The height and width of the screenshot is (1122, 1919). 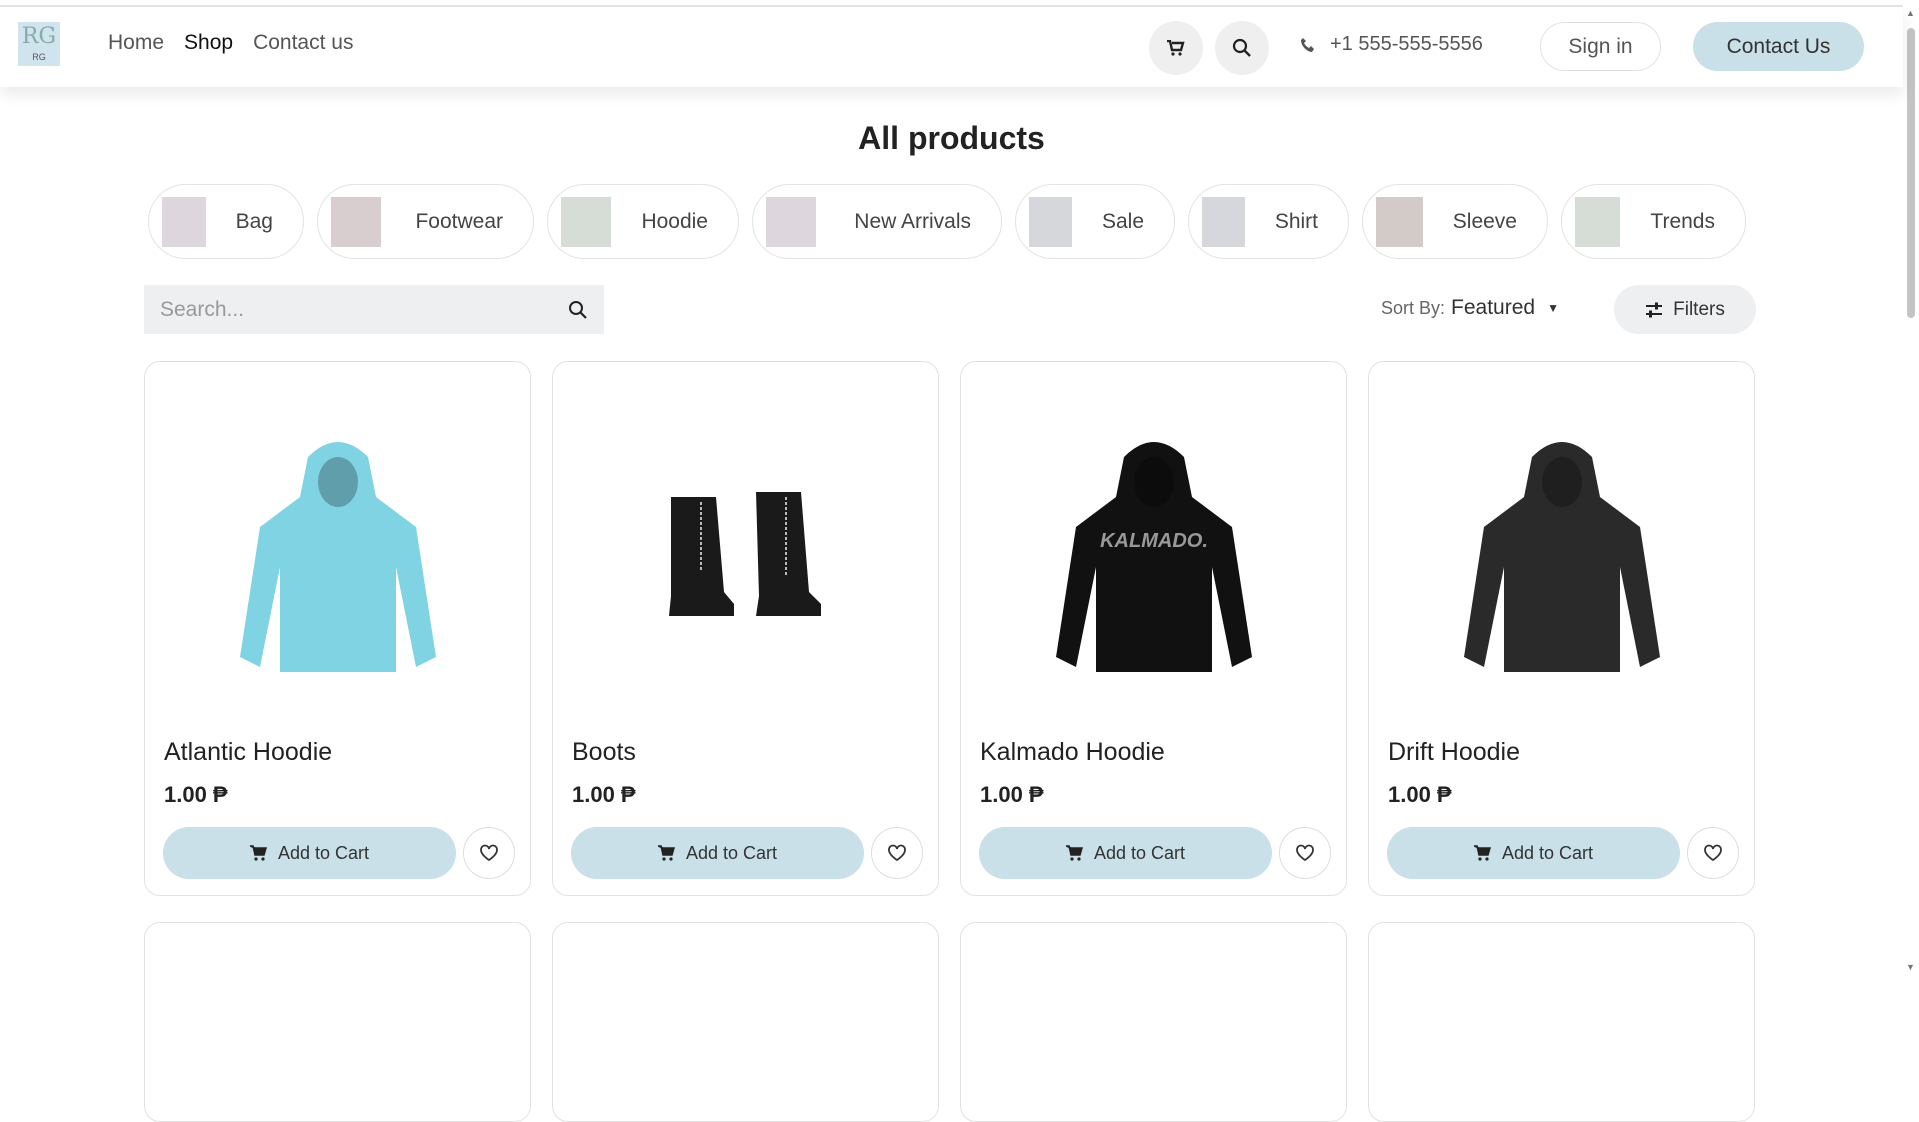 I want to click on product-image: KALMADO., so click(x=1153, y=557).